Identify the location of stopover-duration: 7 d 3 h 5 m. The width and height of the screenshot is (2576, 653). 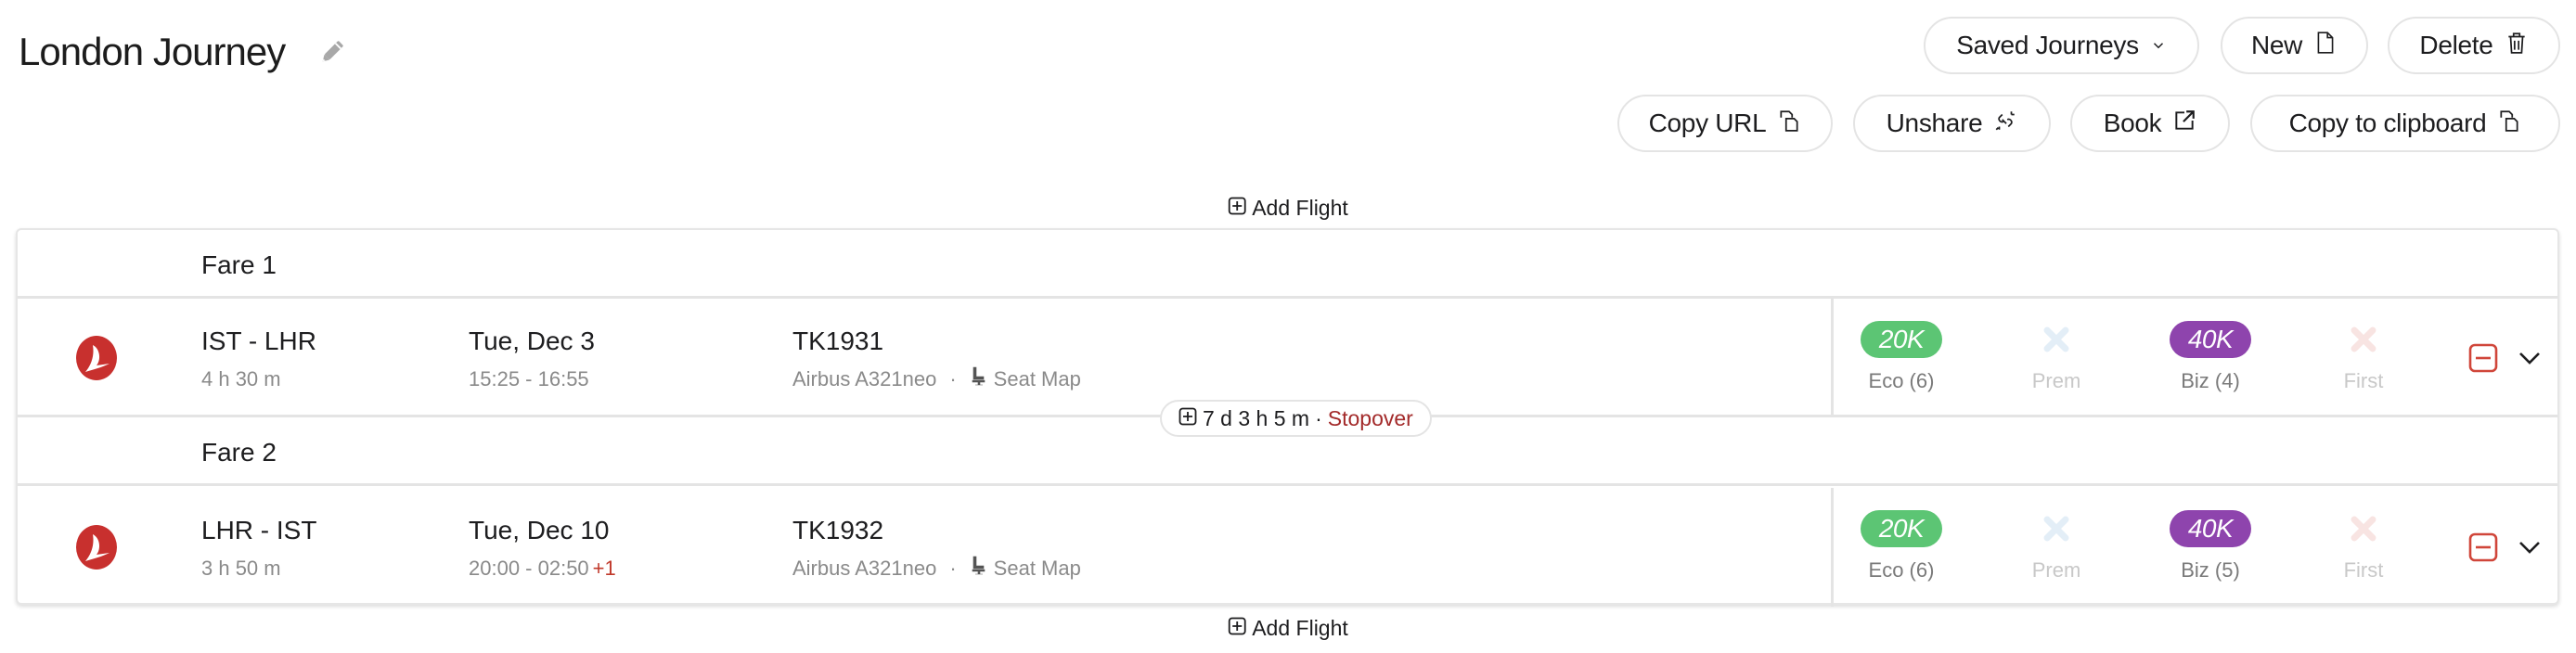
(1256, 418).